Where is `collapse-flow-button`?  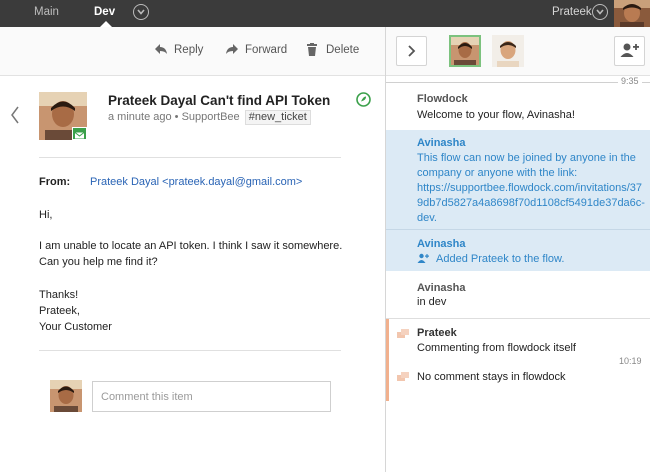
collapse-flow-button is located at coordinates (411, 51).